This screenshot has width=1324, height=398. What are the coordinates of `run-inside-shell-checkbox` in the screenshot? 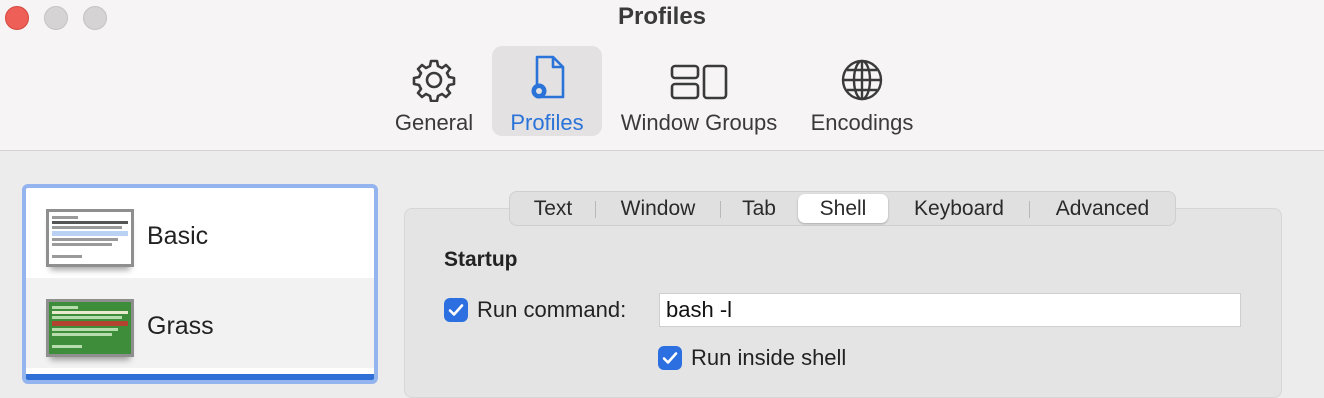 It's located at (670, 358).